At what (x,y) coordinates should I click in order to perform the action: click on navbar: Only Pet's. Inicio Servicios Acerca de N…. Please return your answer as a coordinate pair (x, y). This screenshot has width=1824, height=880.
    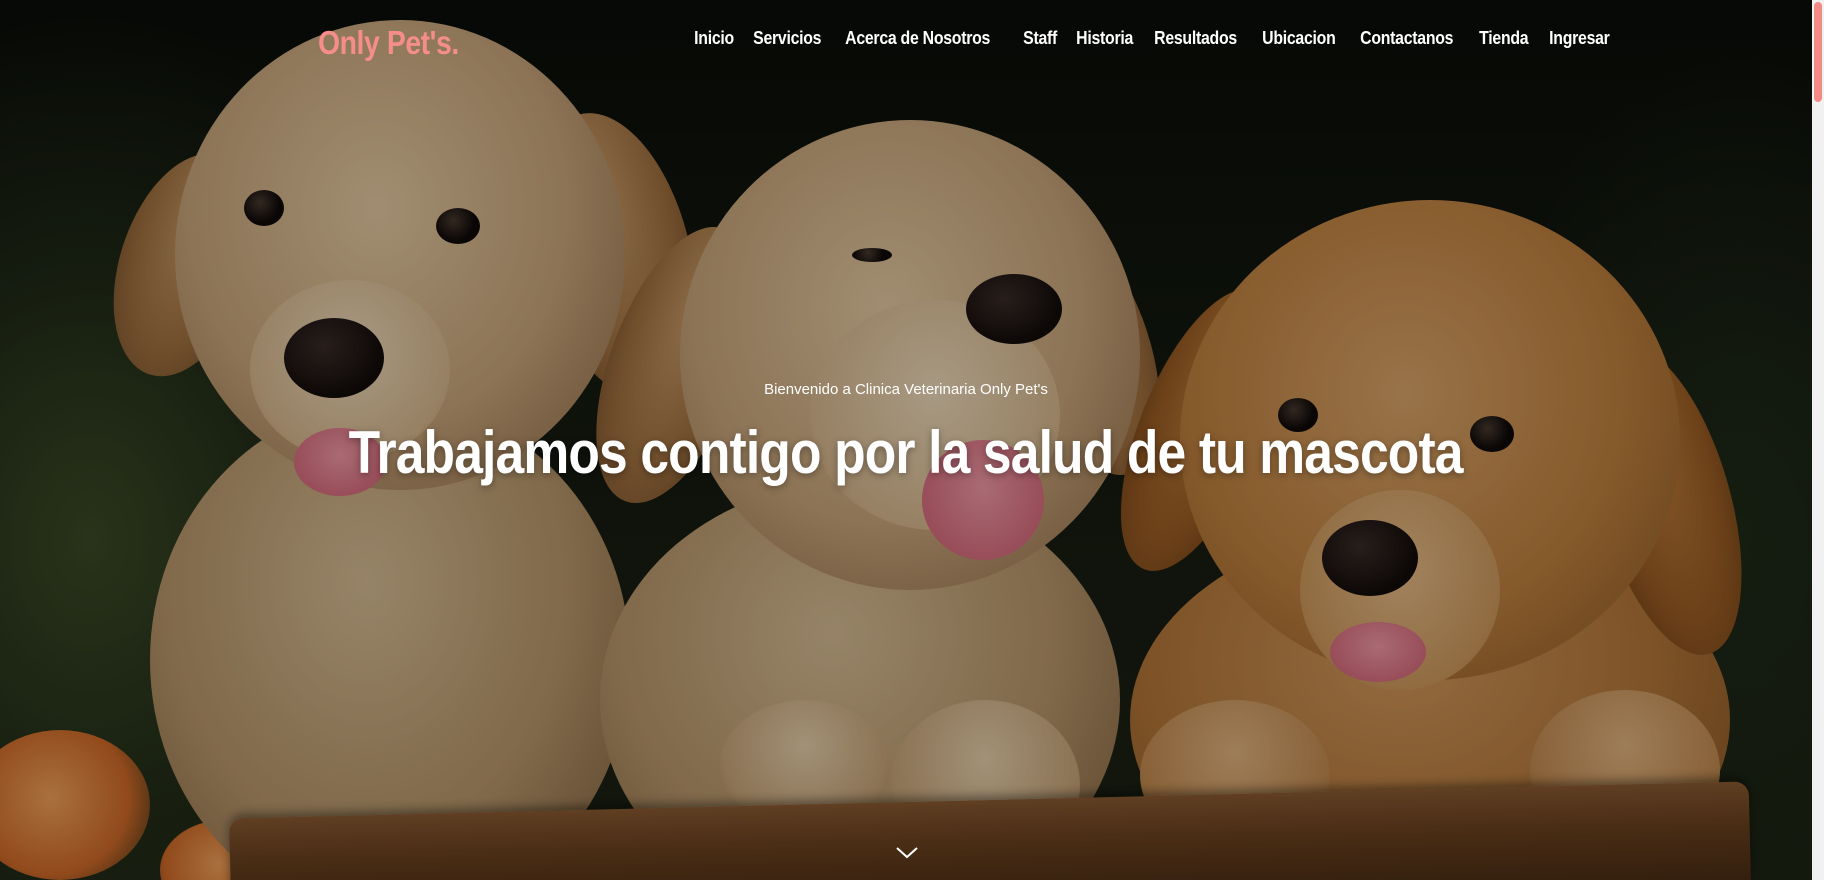
    Looking at the image, I should click on (906, 41).